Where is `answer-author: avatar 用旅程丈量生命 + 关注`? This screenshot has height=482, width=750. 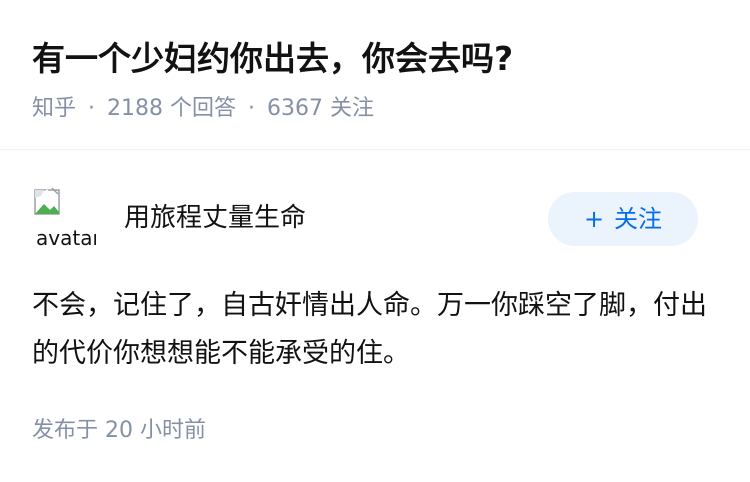
answer-author: avatar 用旅程丈量生命 + 关注 is located at coordinates (375, 218).